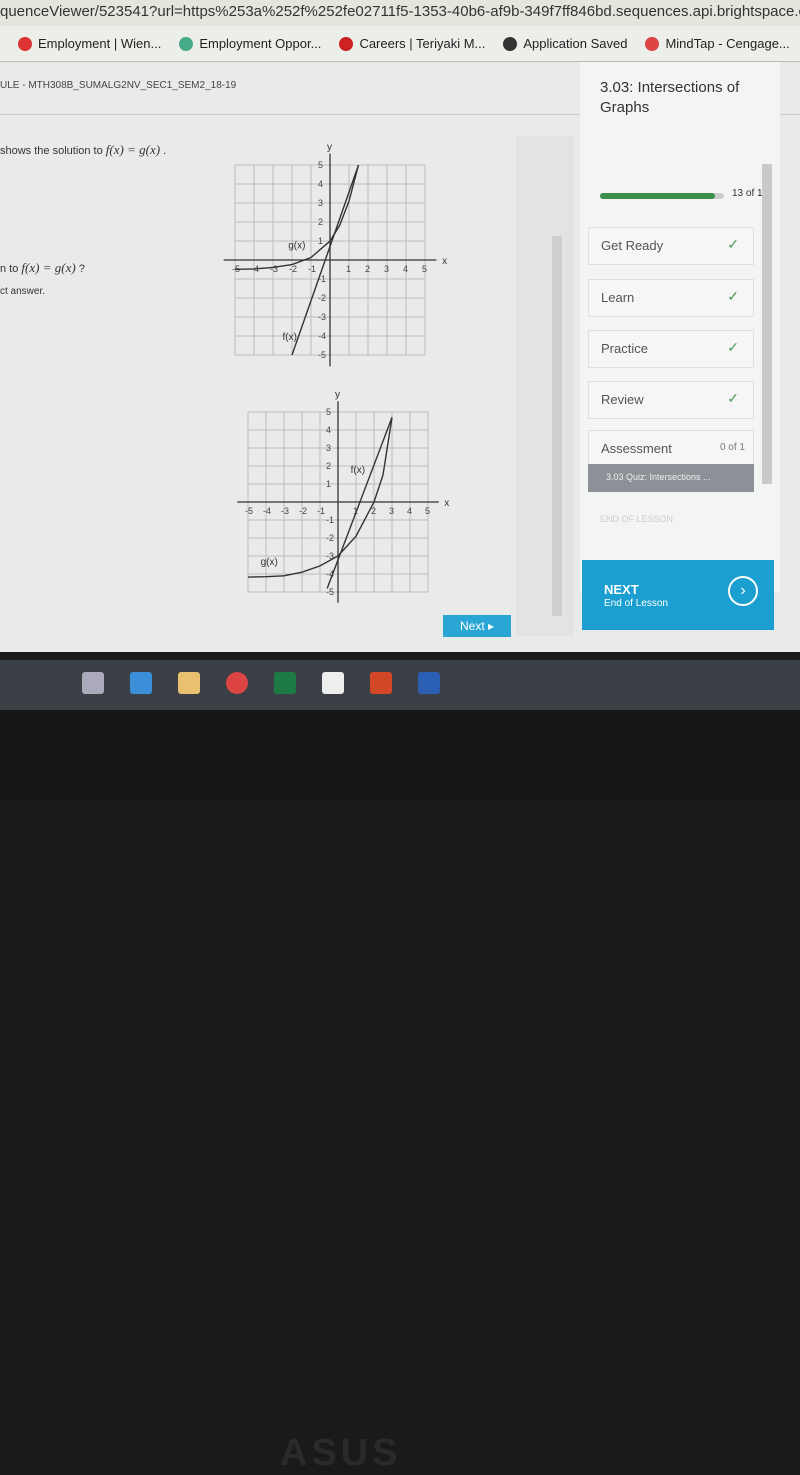  Describe the element at coordinates (662, 196) in the screenshot. I see `progress-bar` at that location.